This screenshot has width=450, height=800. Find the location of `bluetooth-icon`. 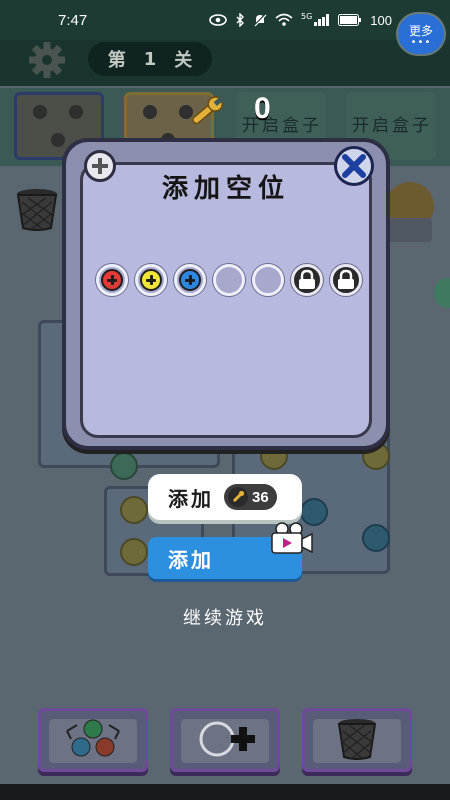

bluetooth-icon is located at coordinates (240, 20).